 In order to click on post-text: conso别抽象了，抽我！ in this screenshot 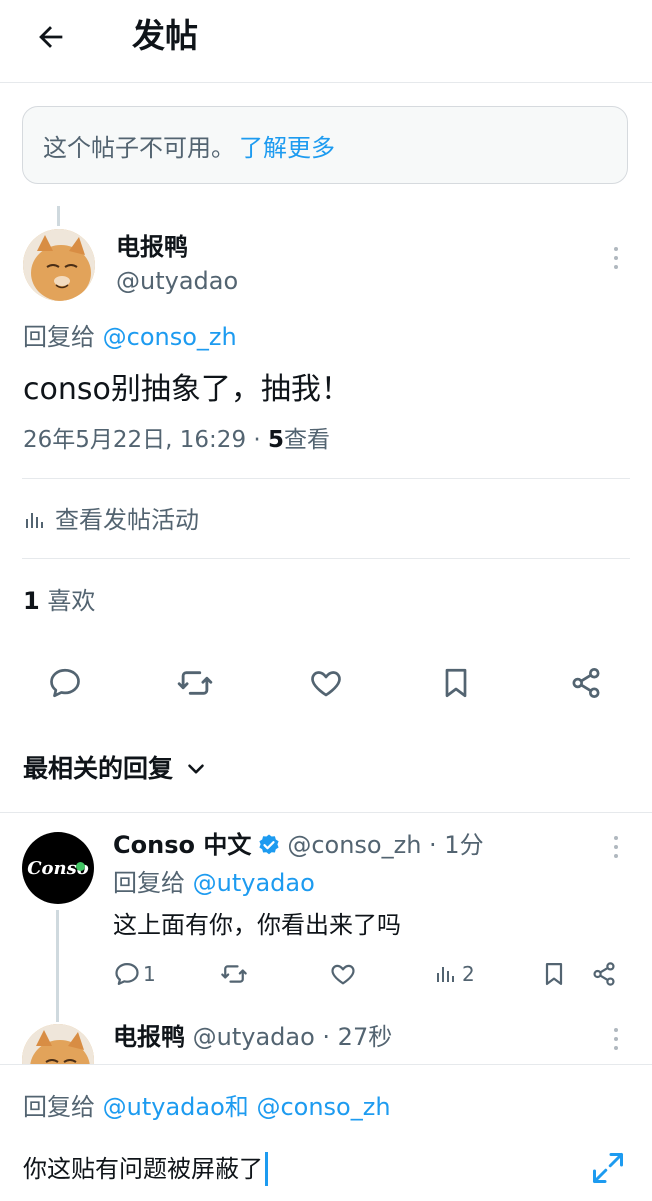, I will do `click(187, 389)`.